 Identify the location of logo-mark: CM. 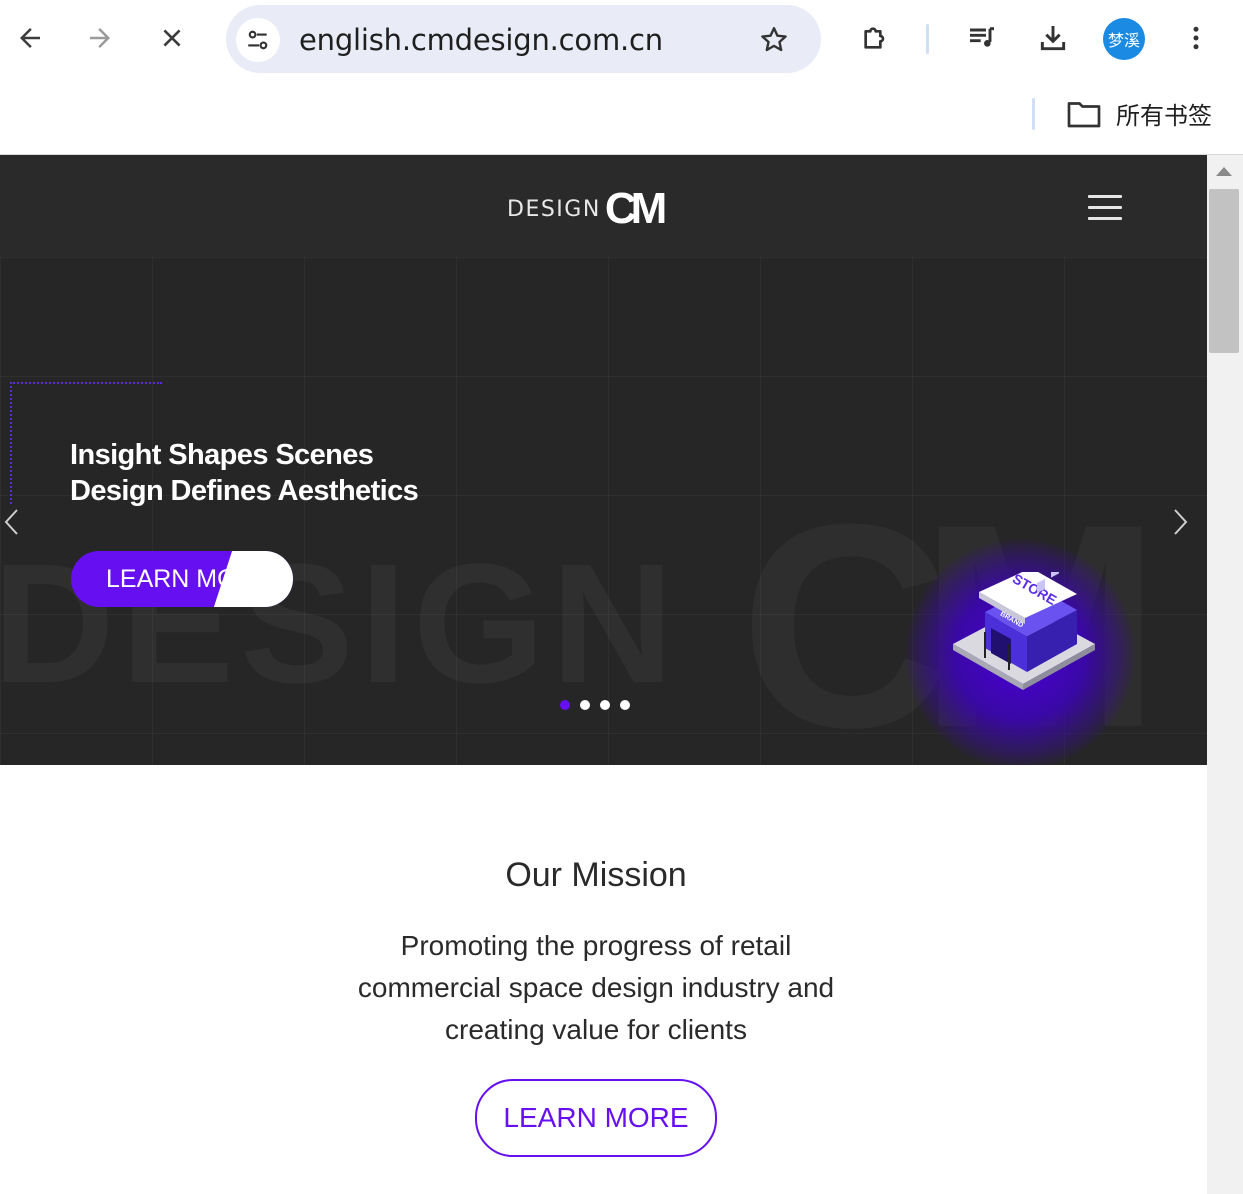
(635, 208).